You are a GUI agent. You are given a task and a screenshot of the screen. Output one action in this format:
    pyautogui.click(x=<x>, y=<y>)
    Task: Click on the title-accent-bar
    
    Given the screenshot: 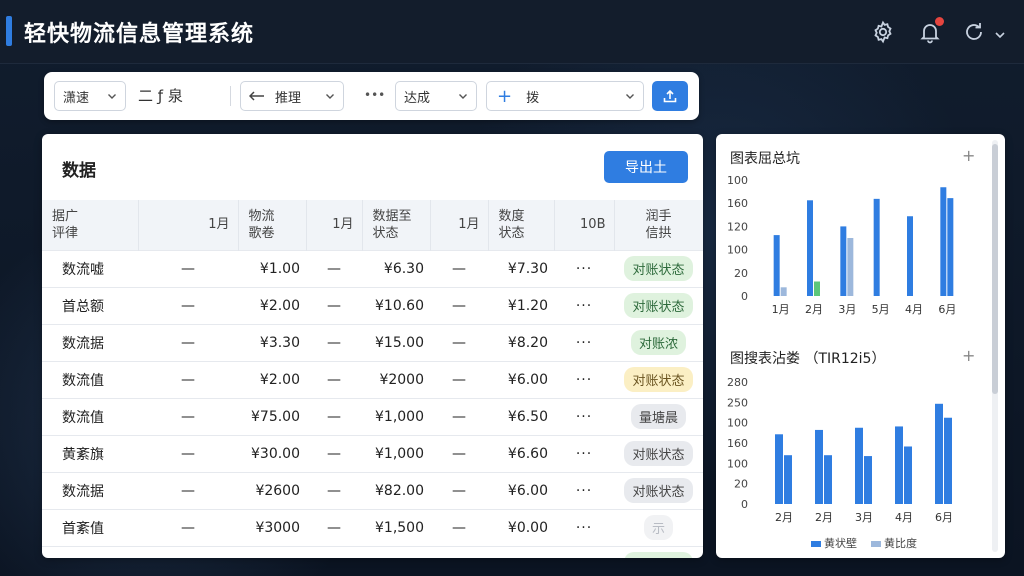 What is the action you would take?
    pyautogui.click(x=9, y=31)
    